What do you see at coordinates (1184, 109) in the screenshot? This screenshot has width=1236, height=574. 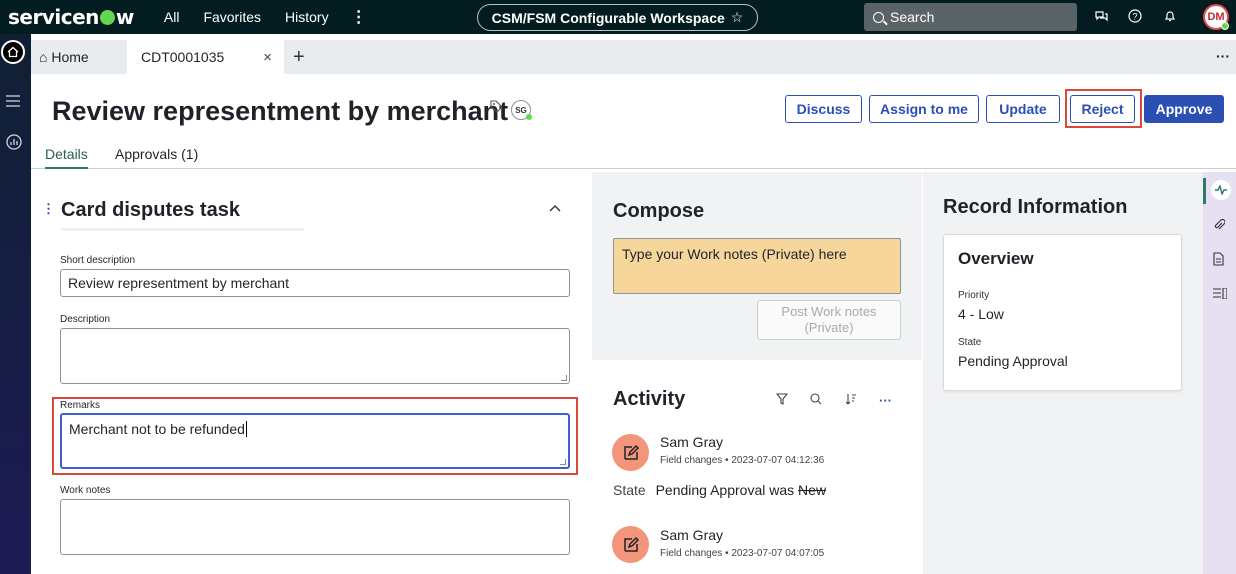 I see `approve-button: Approve` at bounding box center [1184, 109].